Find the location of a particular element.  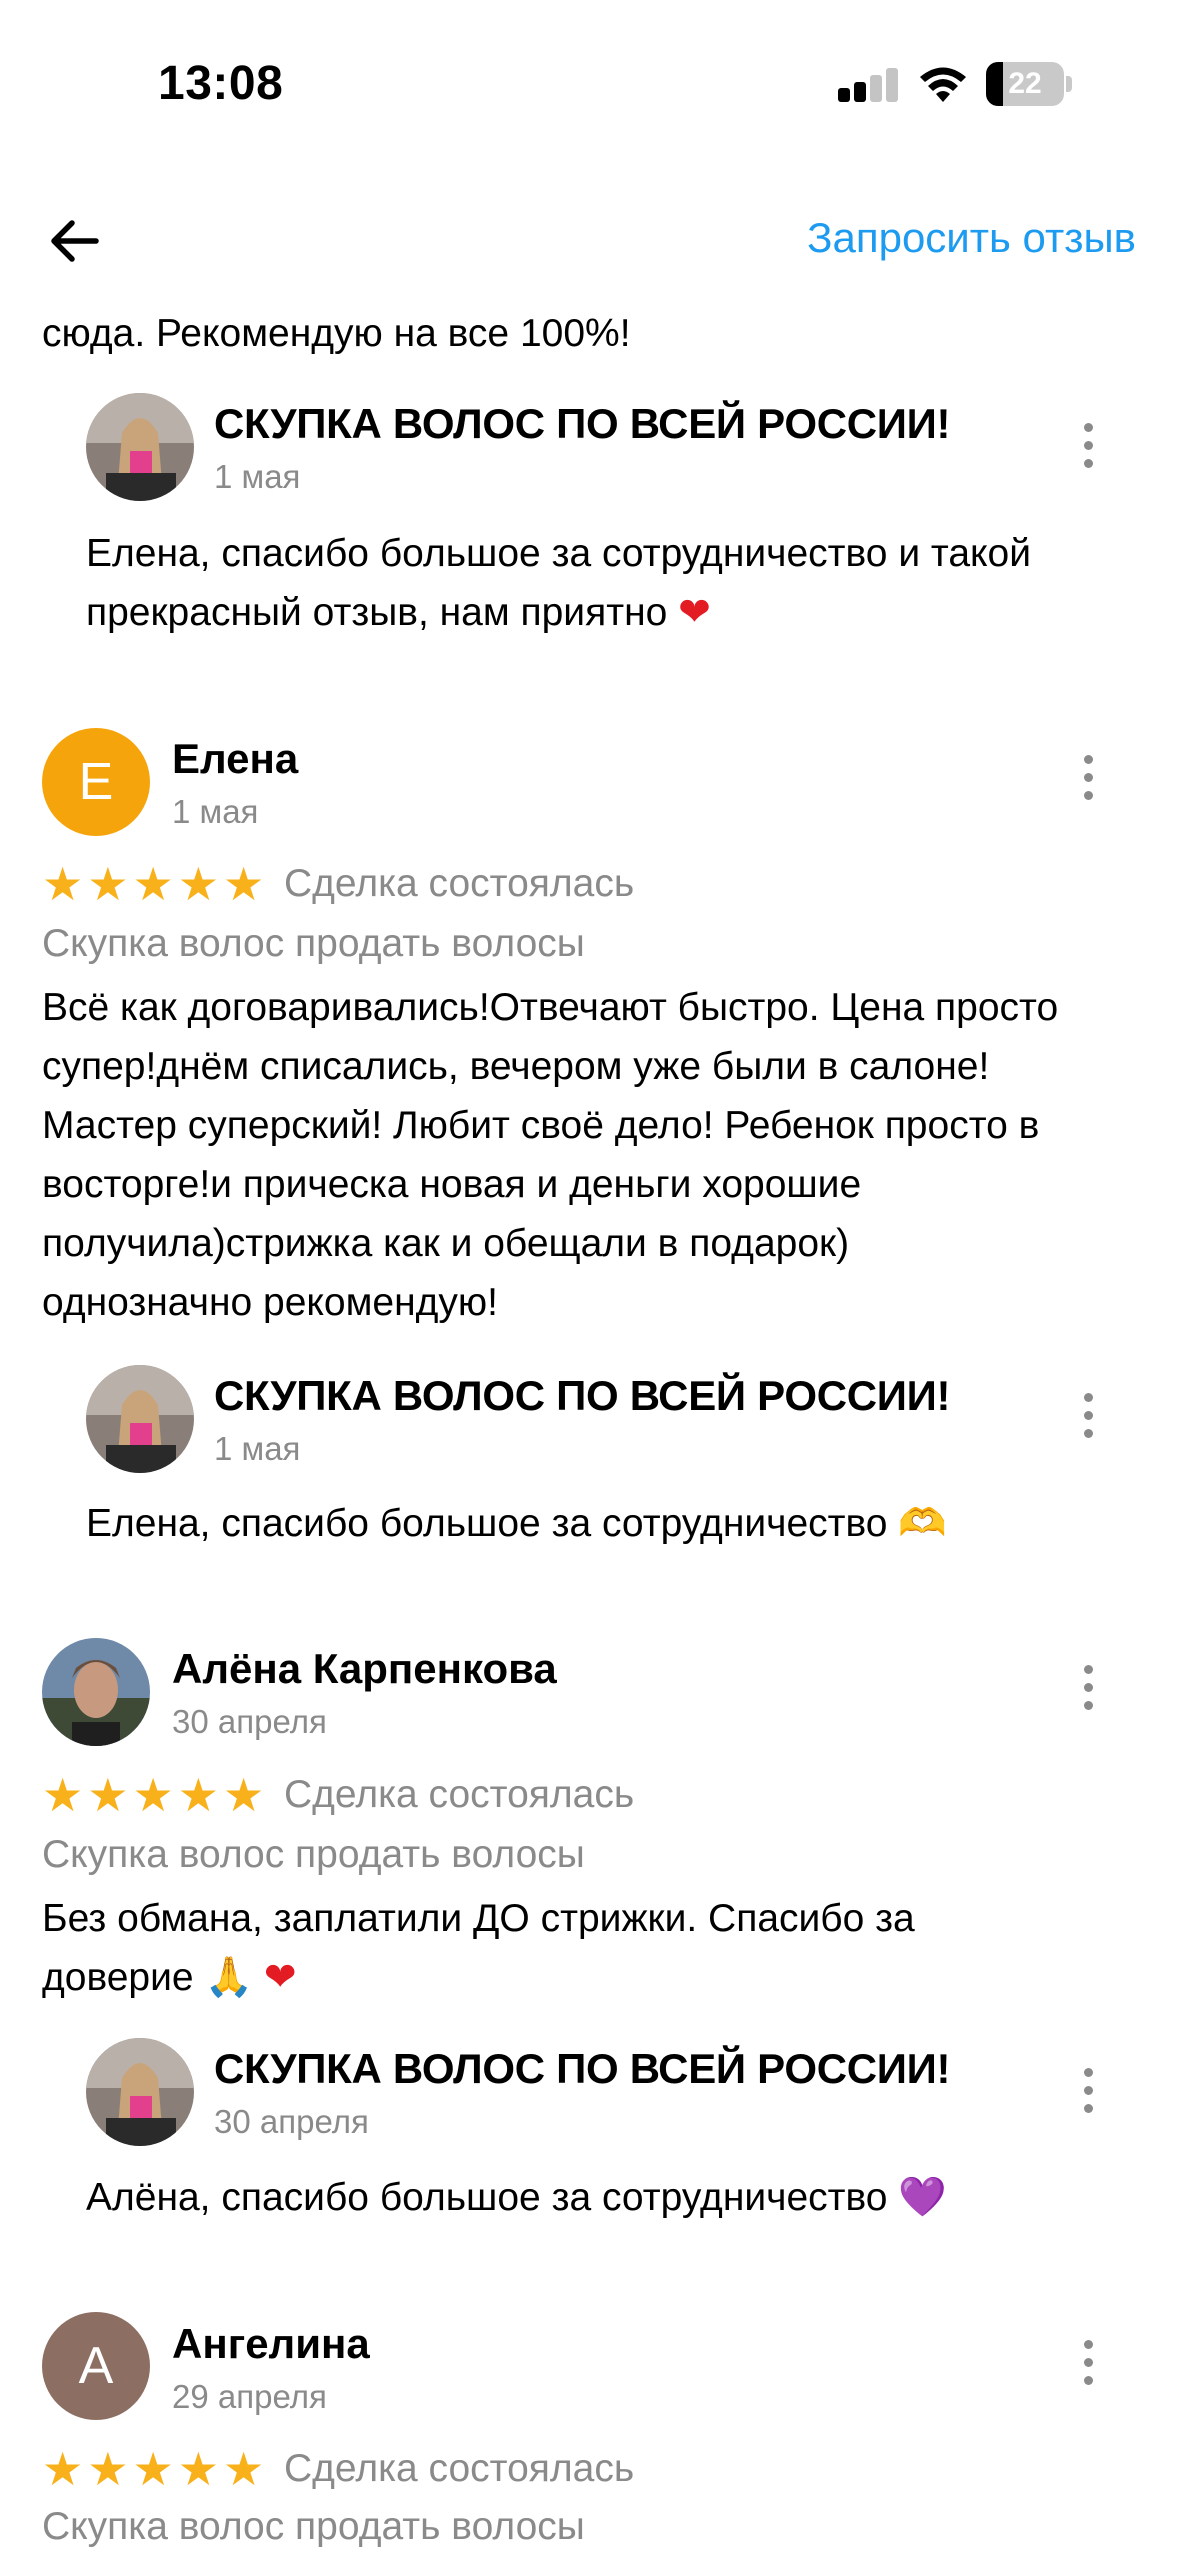

back-arrow-icon is located at coordinates (75, 241).